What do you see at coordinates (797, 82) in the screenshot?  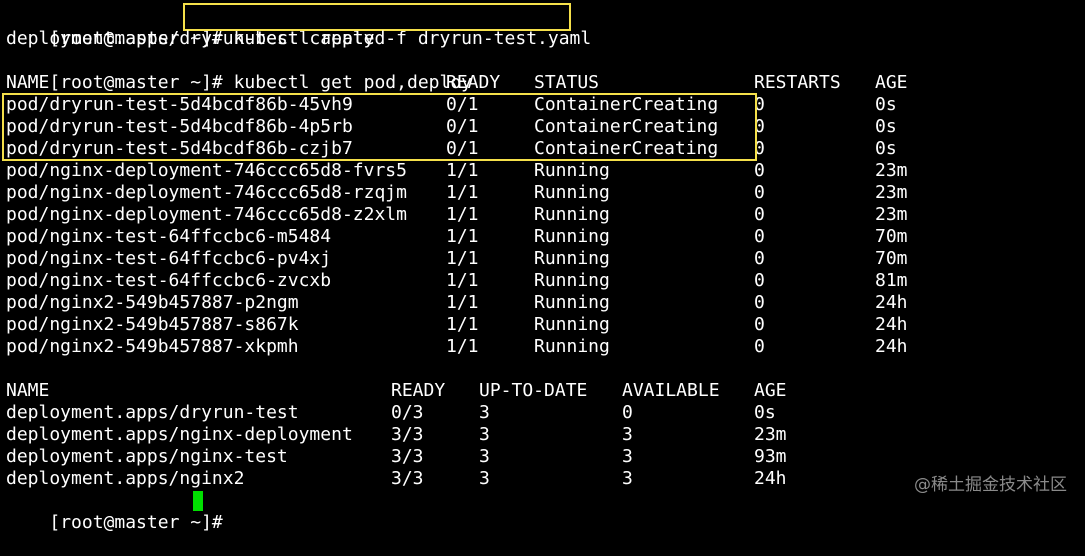 I see `table-header-cell: RESTARTS` at bounding box center [797, 82].